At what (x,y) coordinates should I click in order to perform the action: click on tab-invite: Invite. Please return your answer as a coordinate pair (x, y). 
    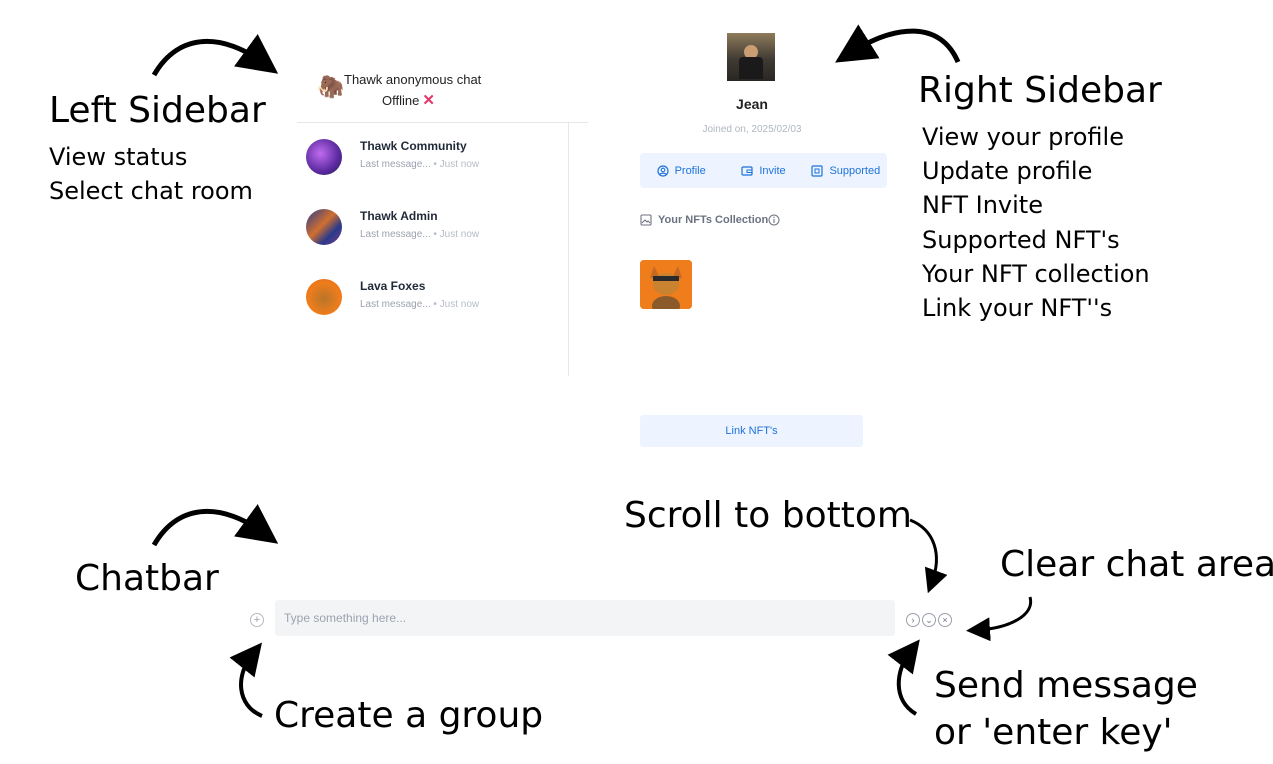
    Looking at the image, I should click on (763, 170).